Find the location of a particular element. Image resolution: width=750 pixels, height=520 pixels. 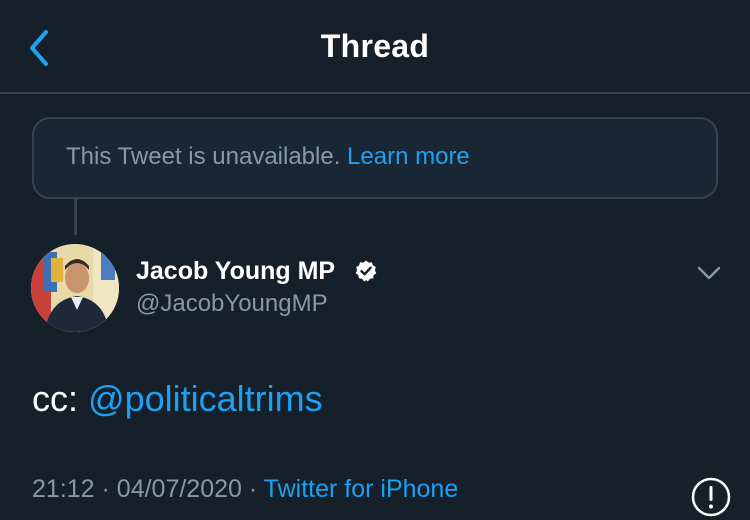

profile-photo is located at coordinates (75, 288).